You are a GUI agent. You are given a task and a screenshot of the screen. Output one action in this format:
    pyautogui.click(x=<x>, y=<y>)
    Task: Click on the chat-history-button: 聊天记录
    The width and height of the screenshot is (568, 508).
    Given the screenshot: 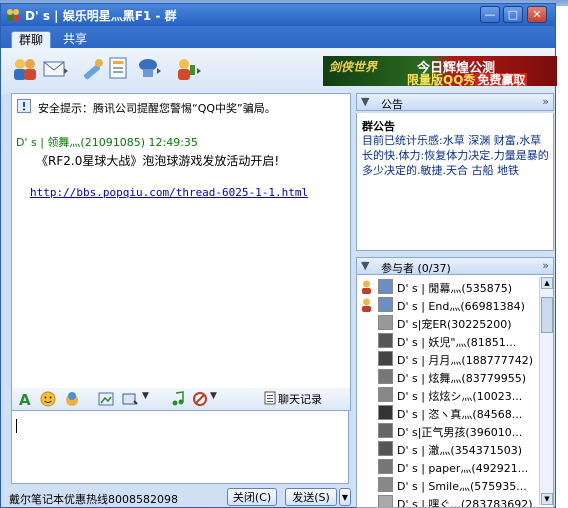 What is the action you would take?
    pyautogui.click(x=293, y=399)
    